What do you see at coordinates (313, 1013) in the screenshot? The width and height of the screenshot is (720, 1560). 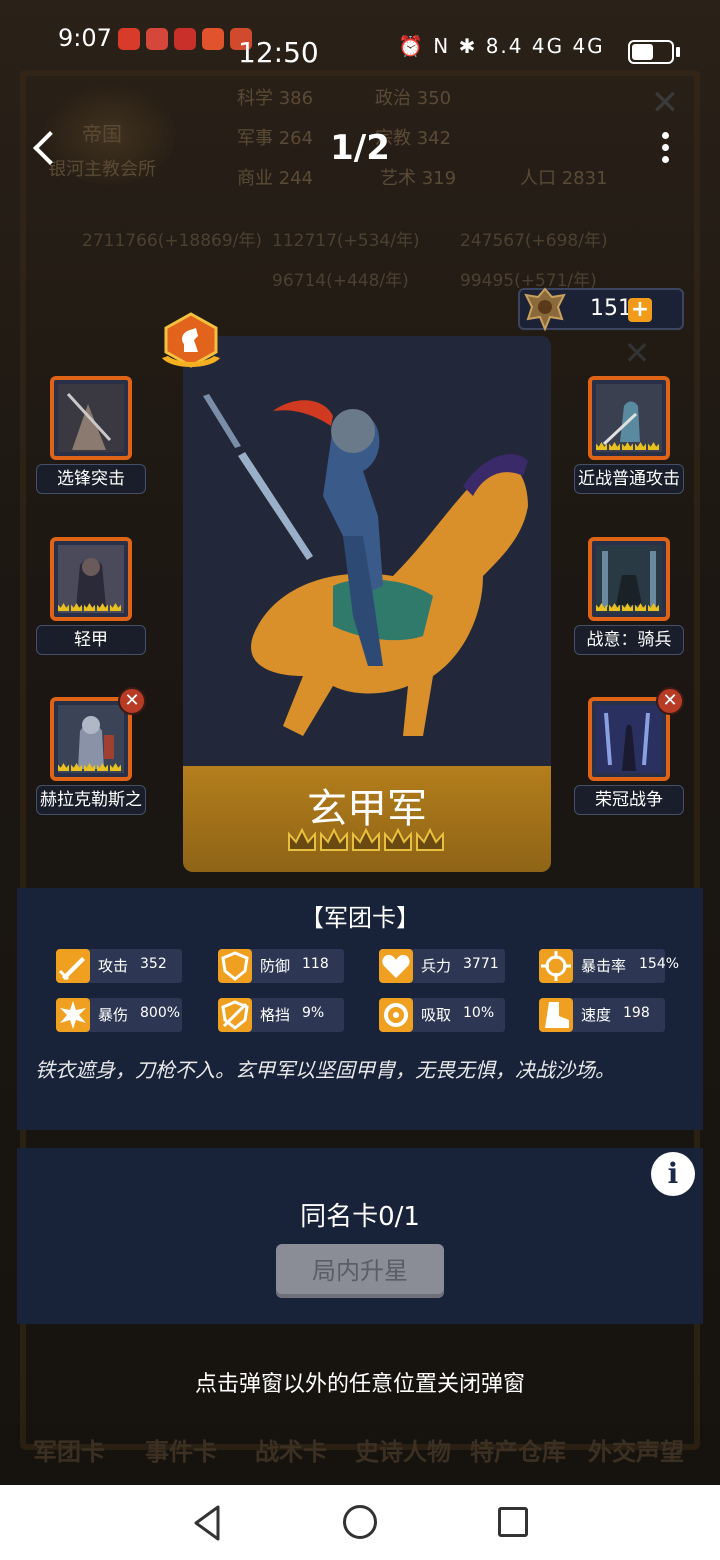 I see `stat-value: 9%` at bounding box center [313, 1013].